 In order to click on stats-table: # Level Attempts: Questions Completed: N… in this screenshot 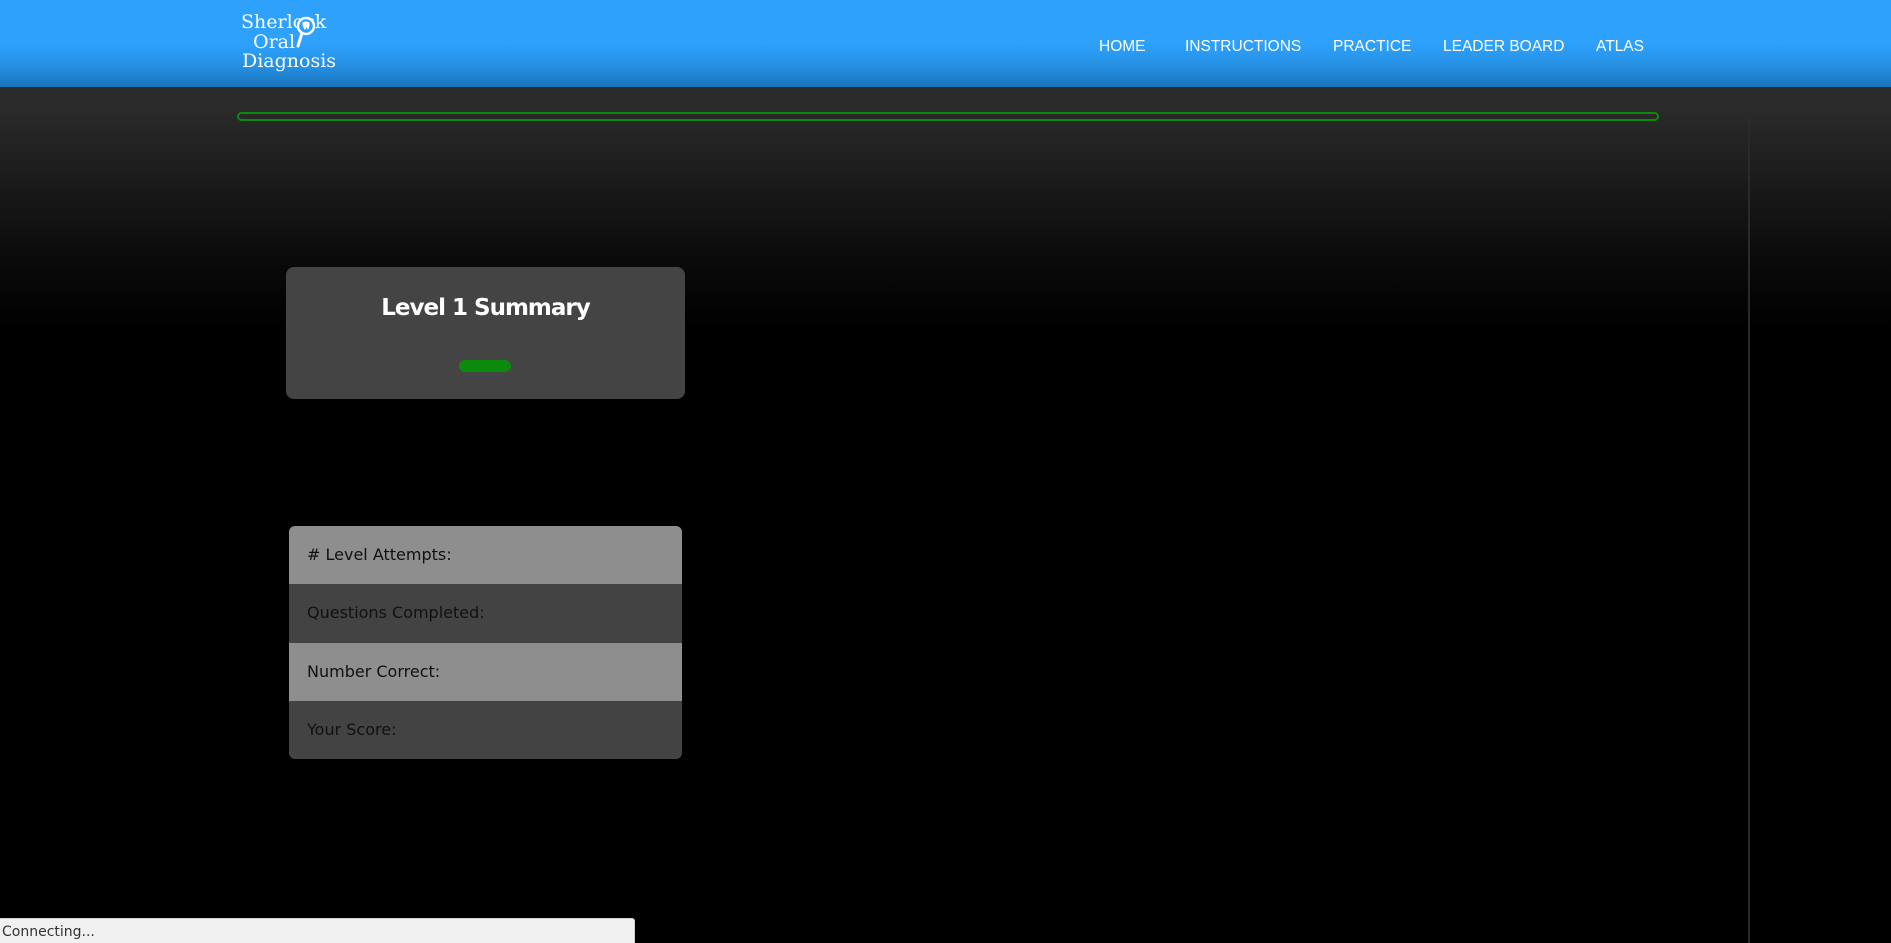, I will do `click(485, 642)`.